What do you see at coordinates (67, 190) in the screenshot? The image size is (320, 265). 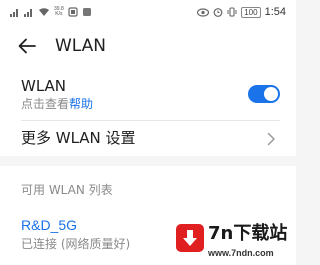 I see `section-title: 可用 WLAN 列表` at bounding box center [67, 190].